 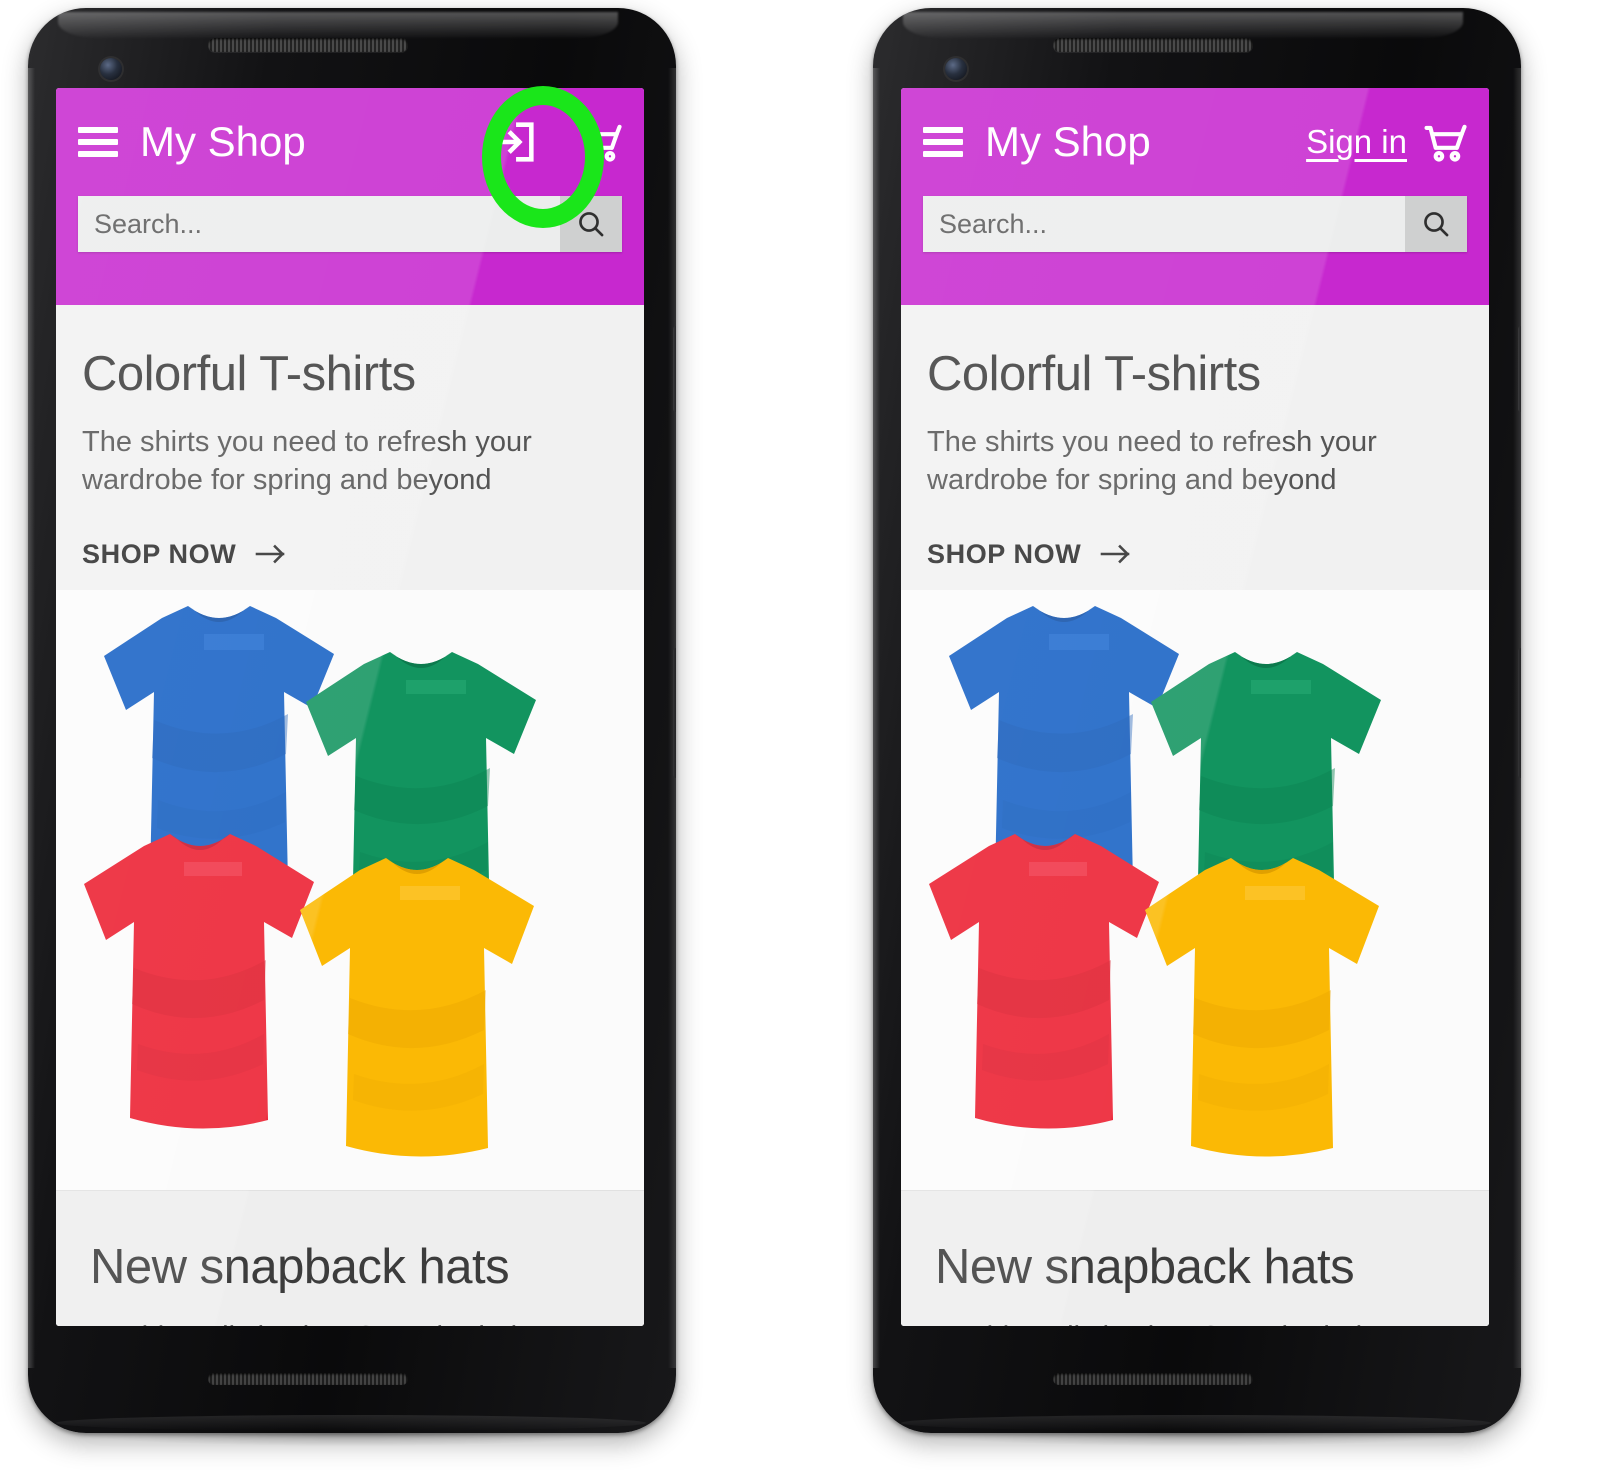 I want to click on sign-in-link: Sign in, so click(x=1356, y=142).